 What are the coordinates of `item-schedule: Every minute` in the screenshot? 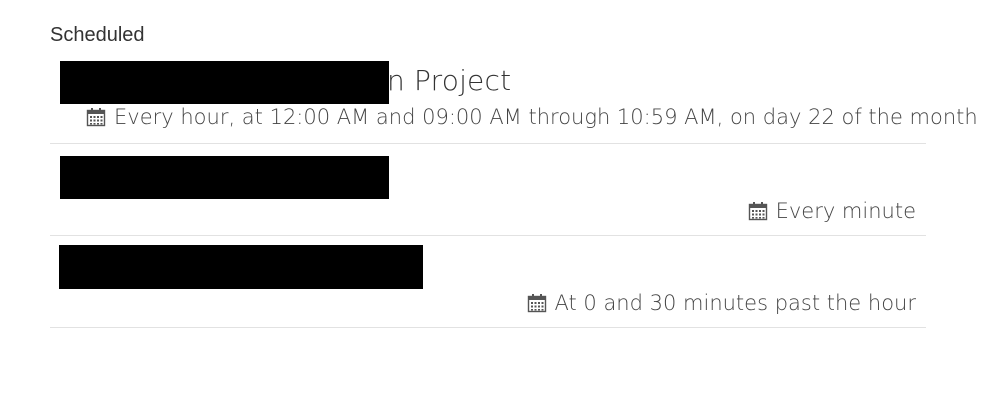 It's located at (832, 211).